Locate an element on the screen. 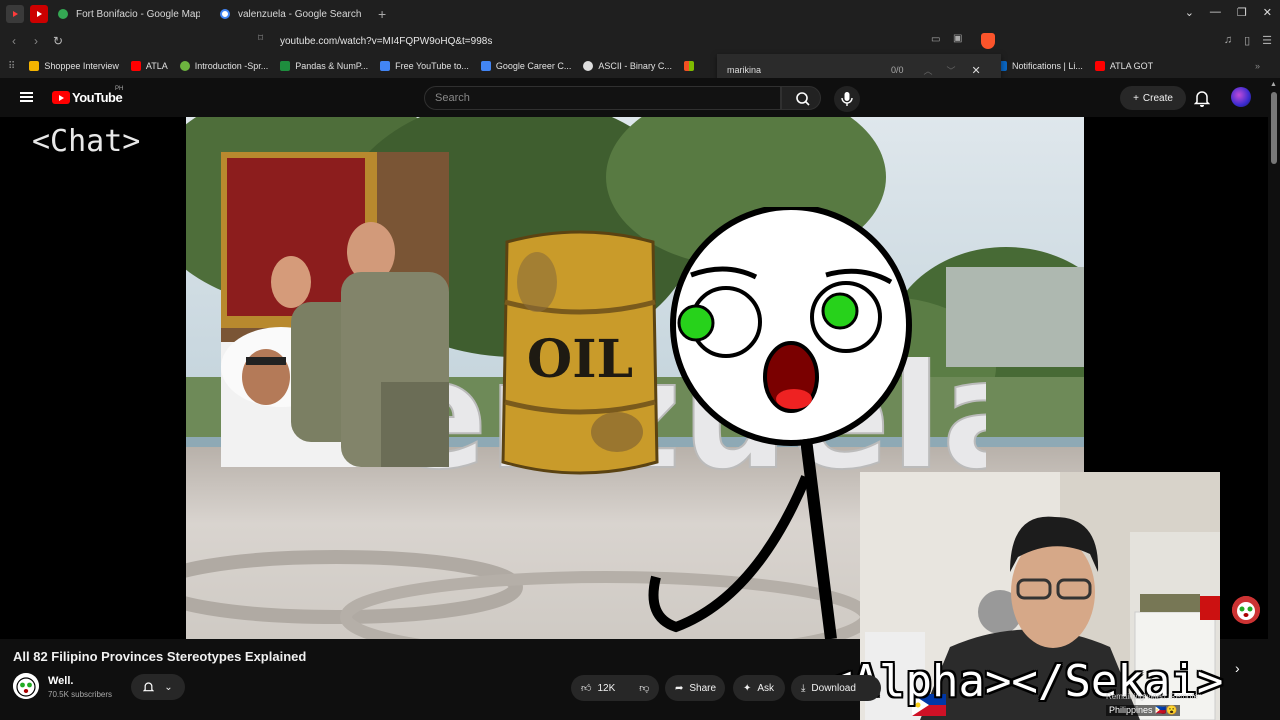 This screenshot has width=1280, height=720. bookmark-atla: ATLA is located at coordinates (149, 66).